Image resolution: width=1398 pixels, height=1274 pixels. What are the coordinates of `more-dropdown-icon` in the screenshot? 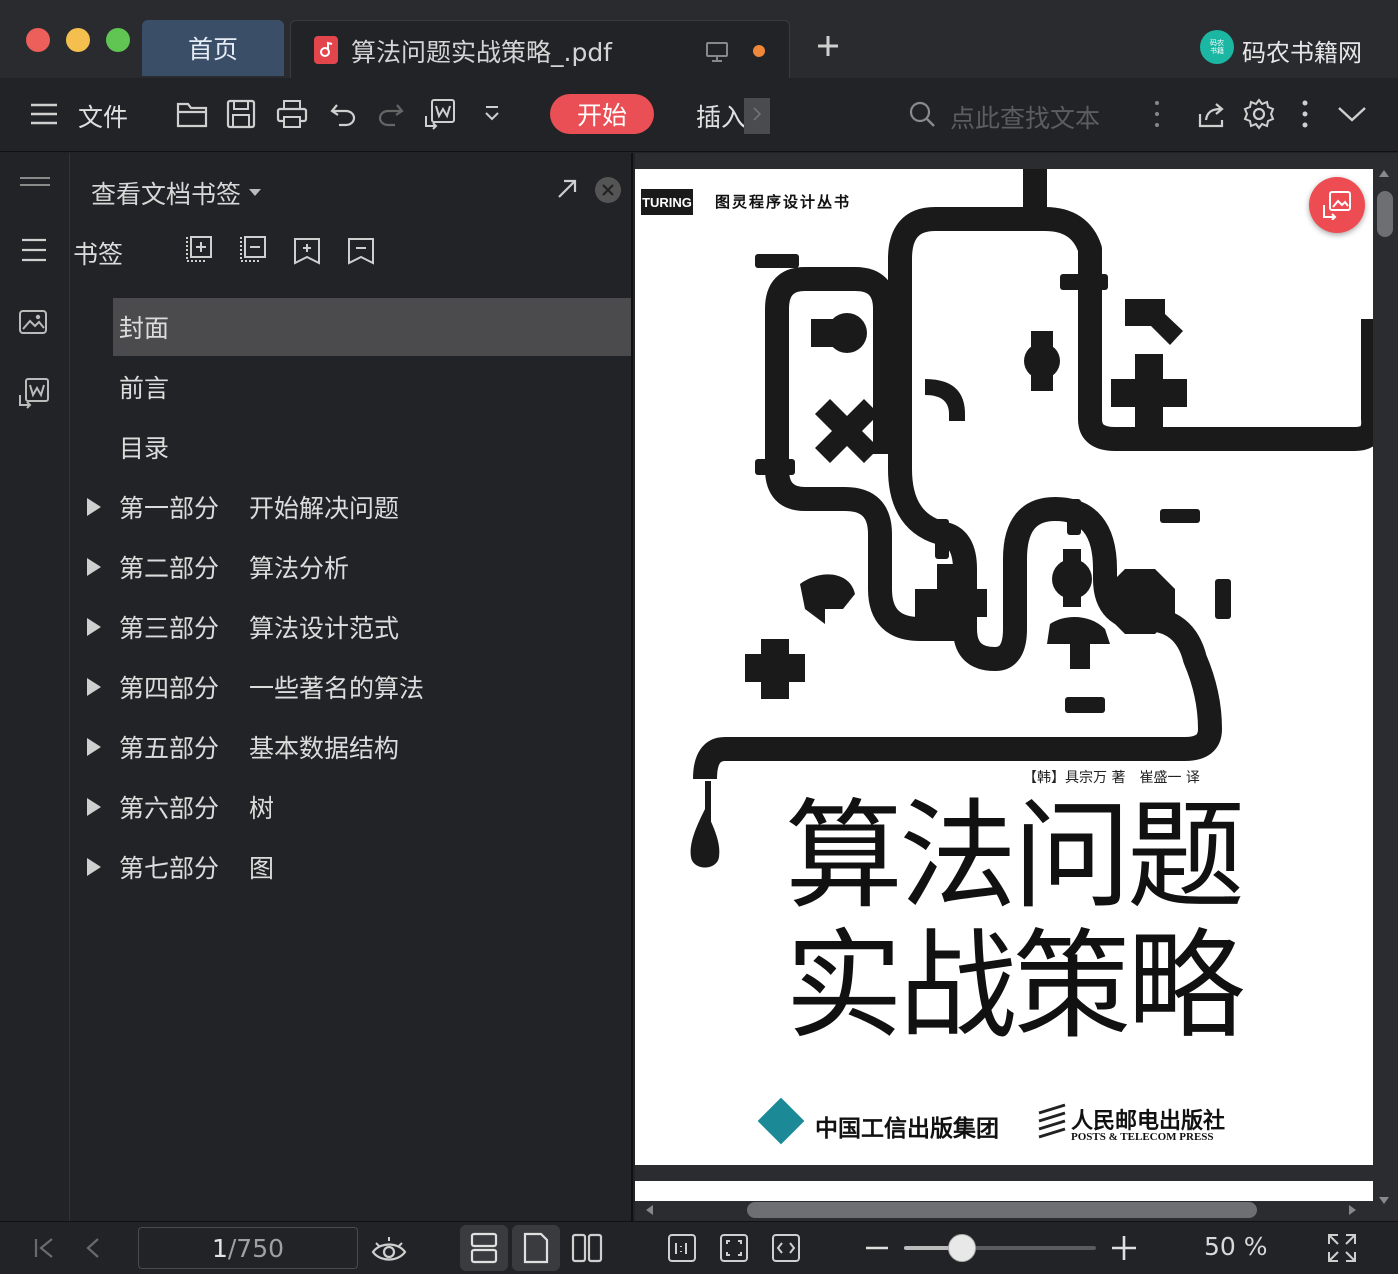 It's located at (492, 114).